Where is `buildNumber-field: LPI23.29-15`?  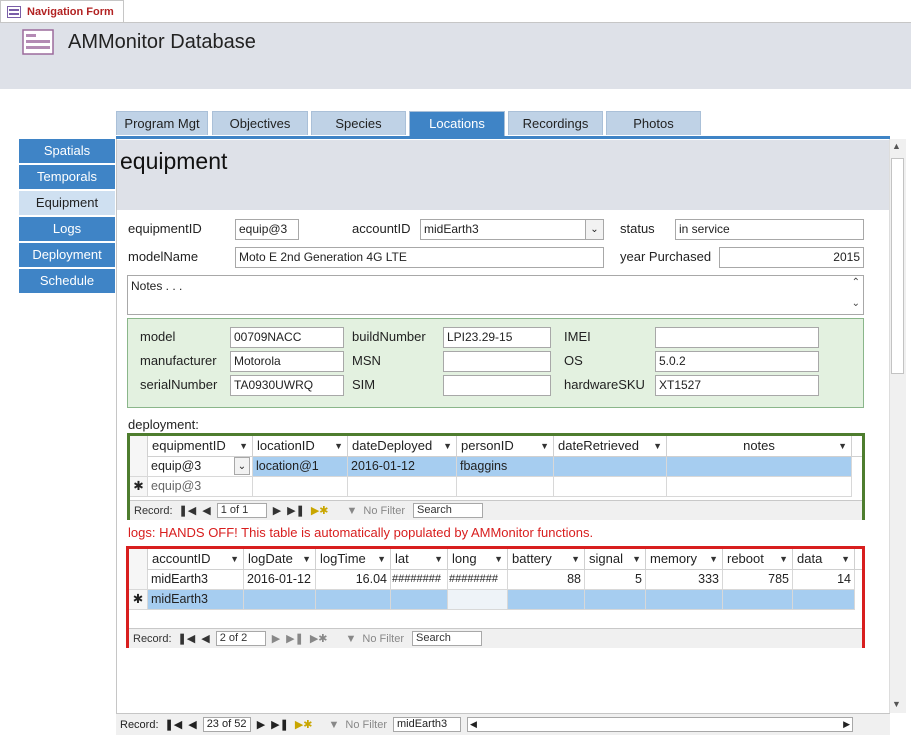
buildNumber-field: LPI23.29-15 is located at coordinates (497, 337).